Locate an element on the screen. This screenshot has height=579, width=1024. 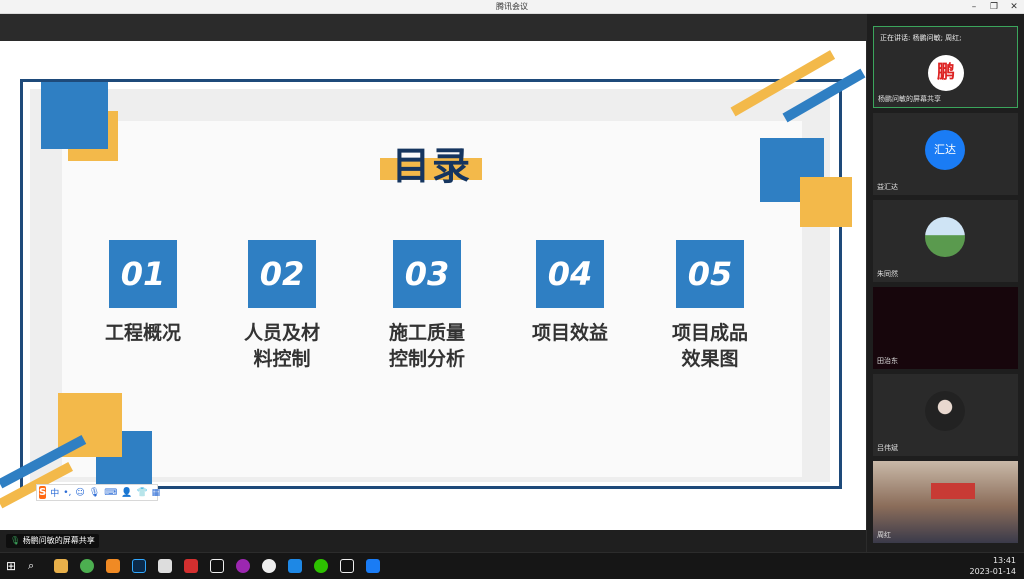
clock-time: 13:41 is located at coordinates (1004, 560).